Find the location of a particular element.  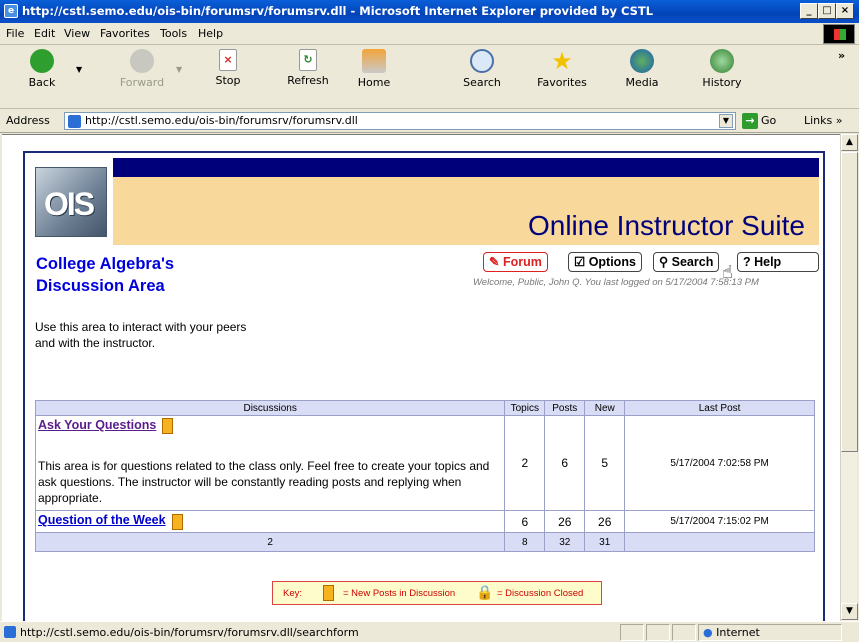

total-topics: 8 is located at coordinates (525, 542).